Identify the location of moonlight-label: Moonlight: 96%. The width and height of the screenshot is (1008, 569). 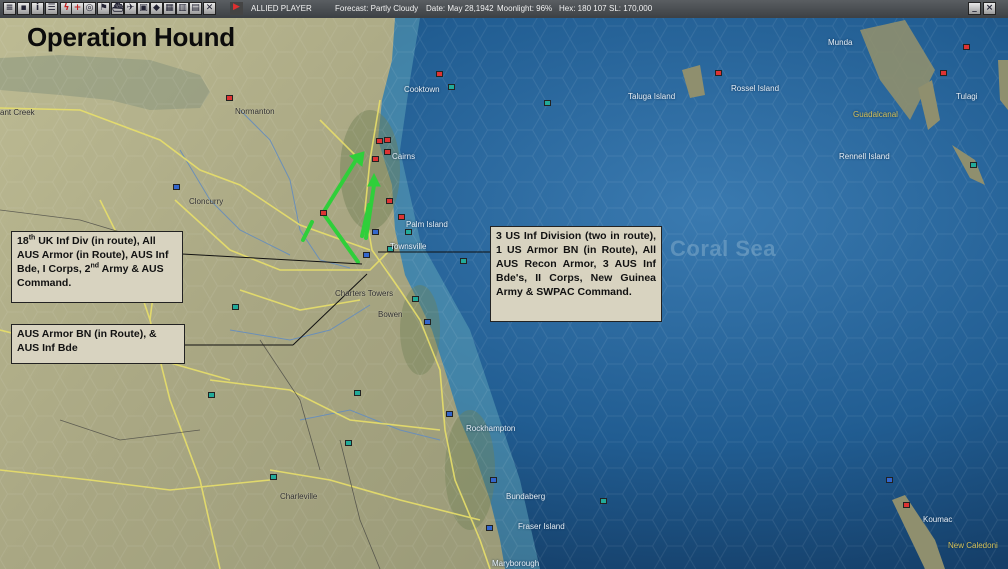
(525, 8).